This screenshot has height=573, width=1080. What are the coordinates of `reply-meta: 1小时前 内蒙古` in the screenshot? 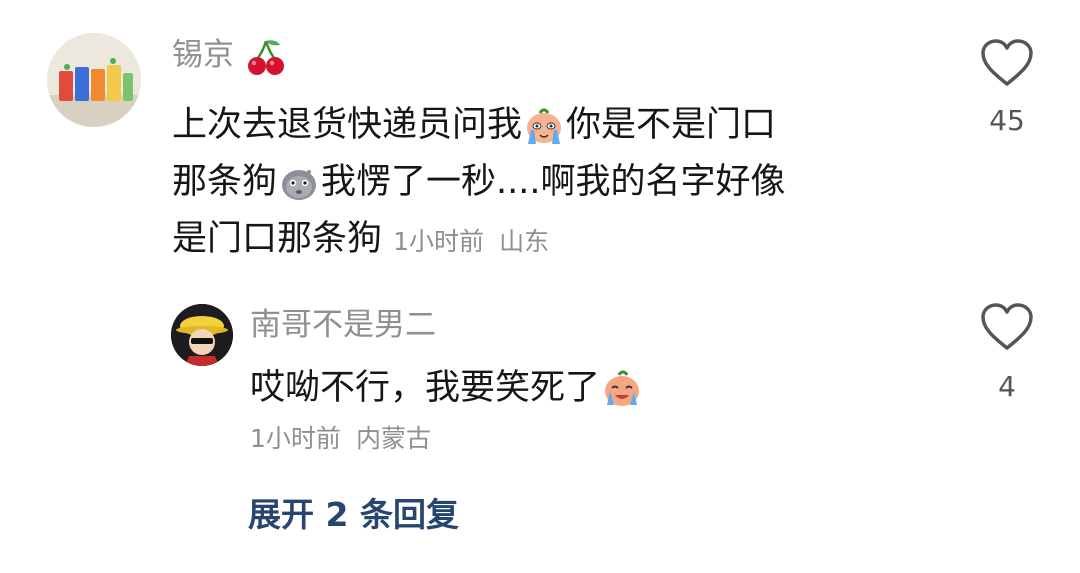 It's located at (340, 439).